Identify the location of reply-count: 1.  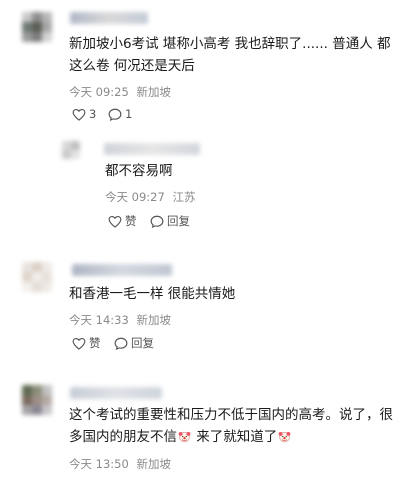
(129, 114).